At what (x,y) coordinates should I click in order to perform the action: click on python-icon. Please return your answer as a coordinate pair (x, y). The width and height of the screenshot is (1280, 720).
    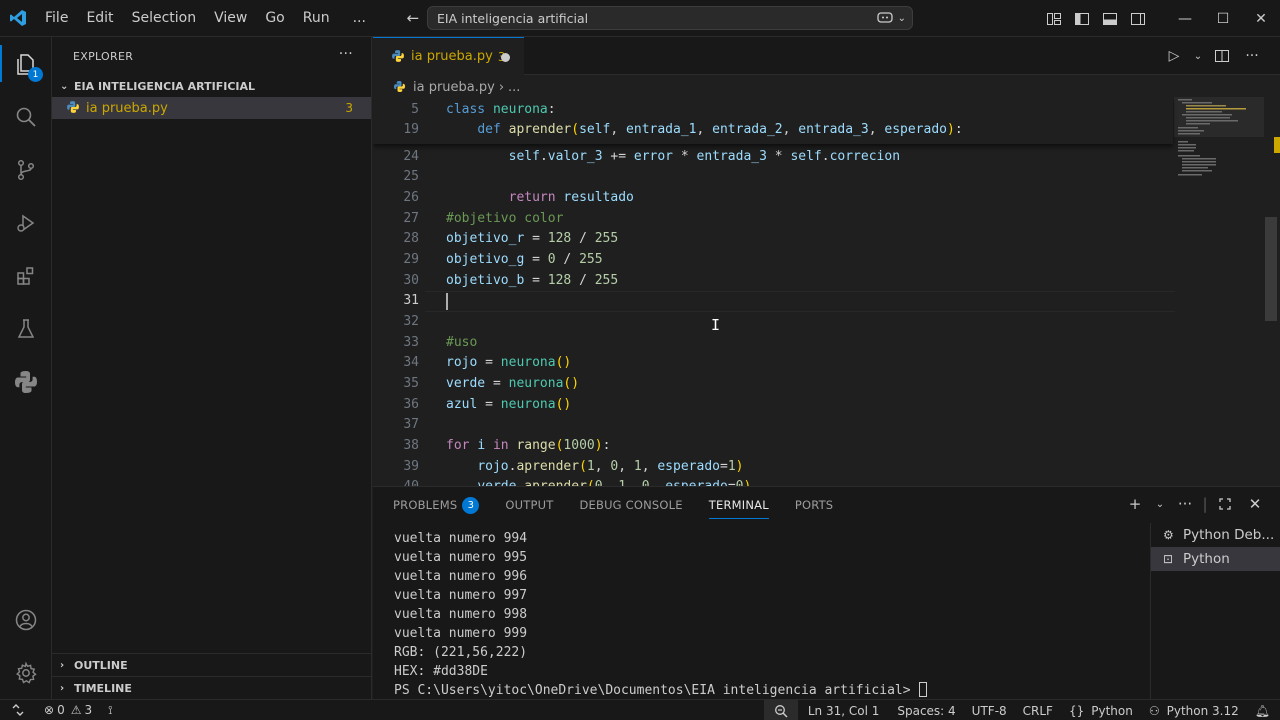
    Looking at the image, I should click on (26, 381).